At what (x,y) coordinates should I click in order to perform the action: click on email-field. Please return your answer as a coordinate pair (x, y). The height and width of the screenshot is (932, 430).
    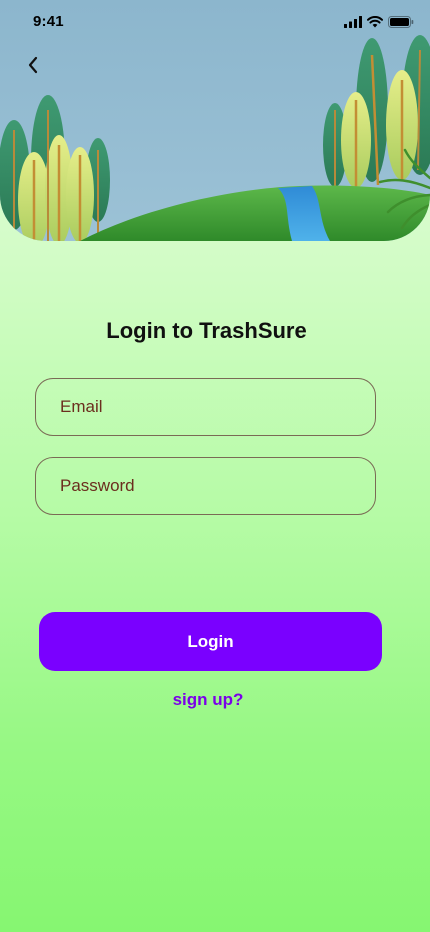
    Looking at the image, I should click on (205, 407).